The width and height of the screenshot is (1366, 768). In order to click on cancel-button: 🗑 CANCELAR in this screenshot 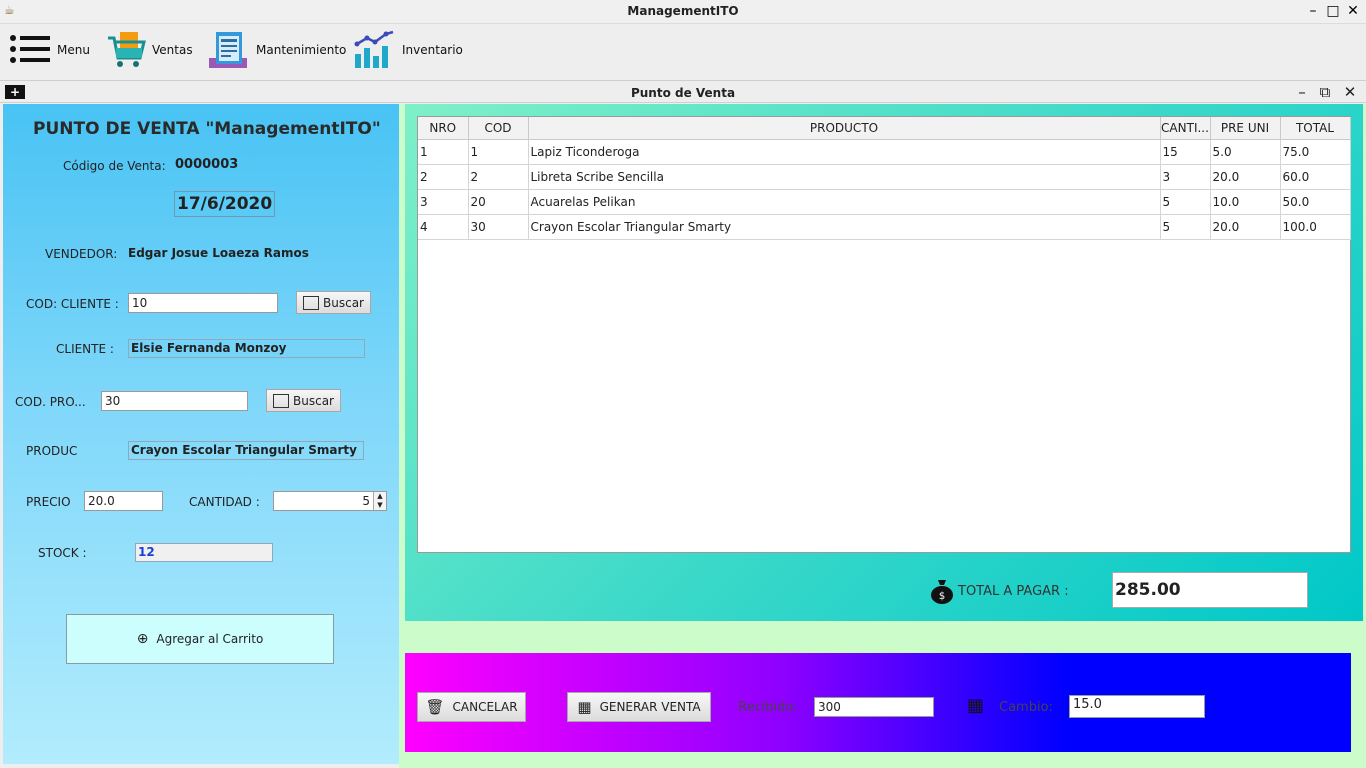, I will do `click(471, 707)`.